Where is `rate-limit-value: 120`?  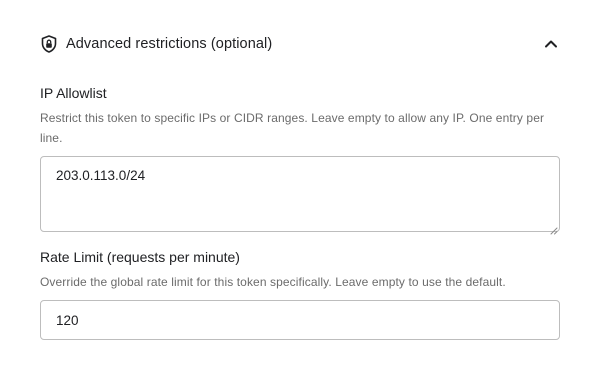
rate-limit-value: 120 is located at coordinates (67, 320).